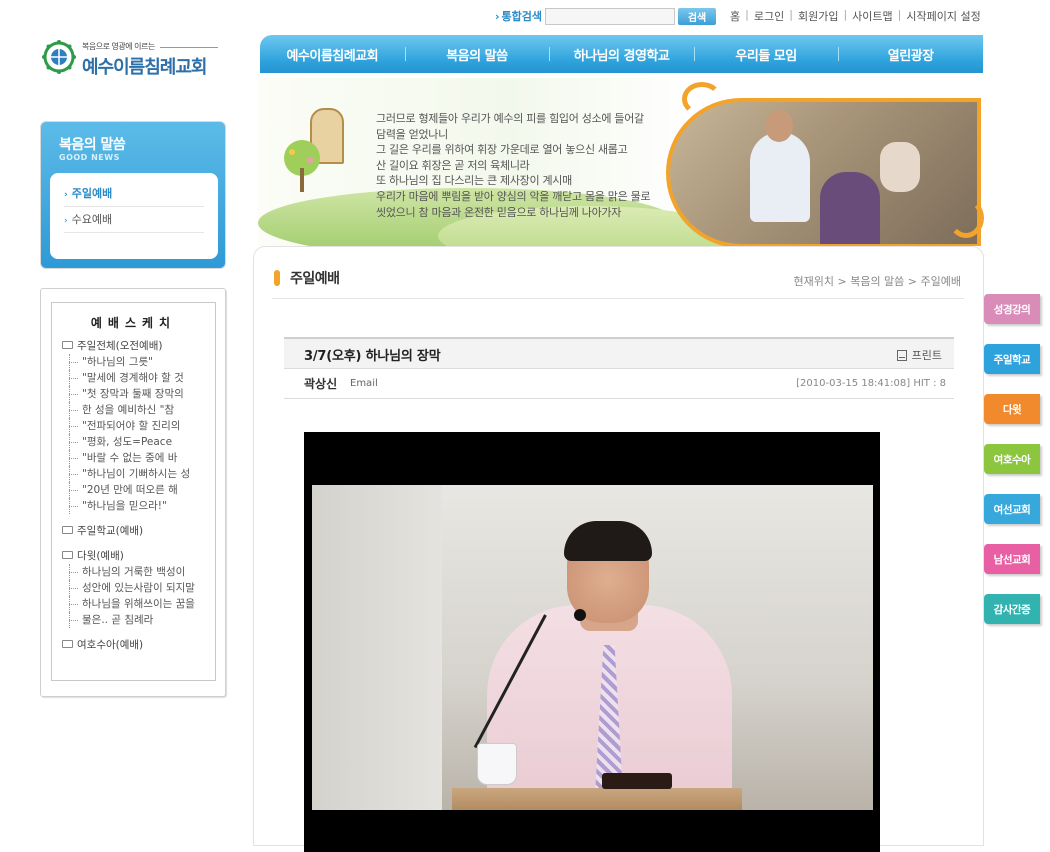 The image size is (1050, 852). I want to click on author-email-link: Email, so click(364, 383).